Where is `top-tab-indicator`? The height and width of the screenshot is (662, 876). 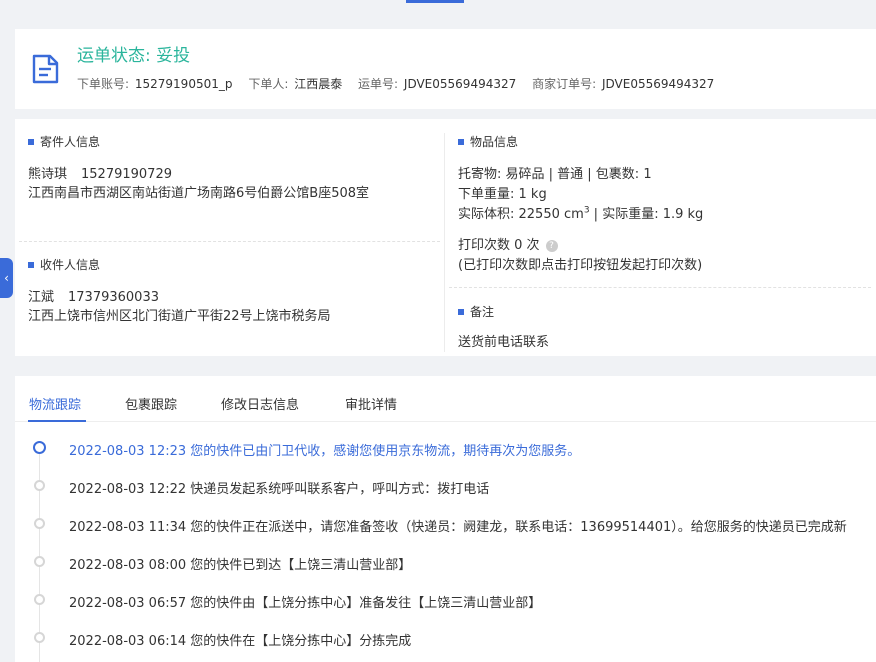 top-tab-indicator is located at coordinates (435, 1).